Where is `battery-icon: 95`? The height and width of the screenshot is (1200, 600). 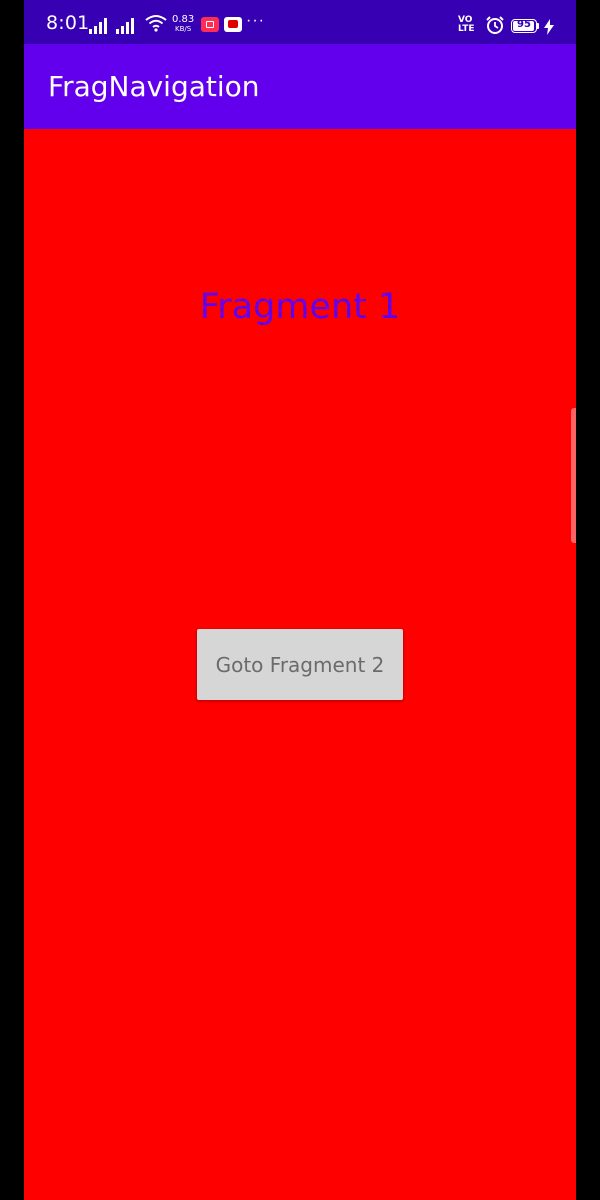
battery-icon: 95 is located at coordinates (524, 26).